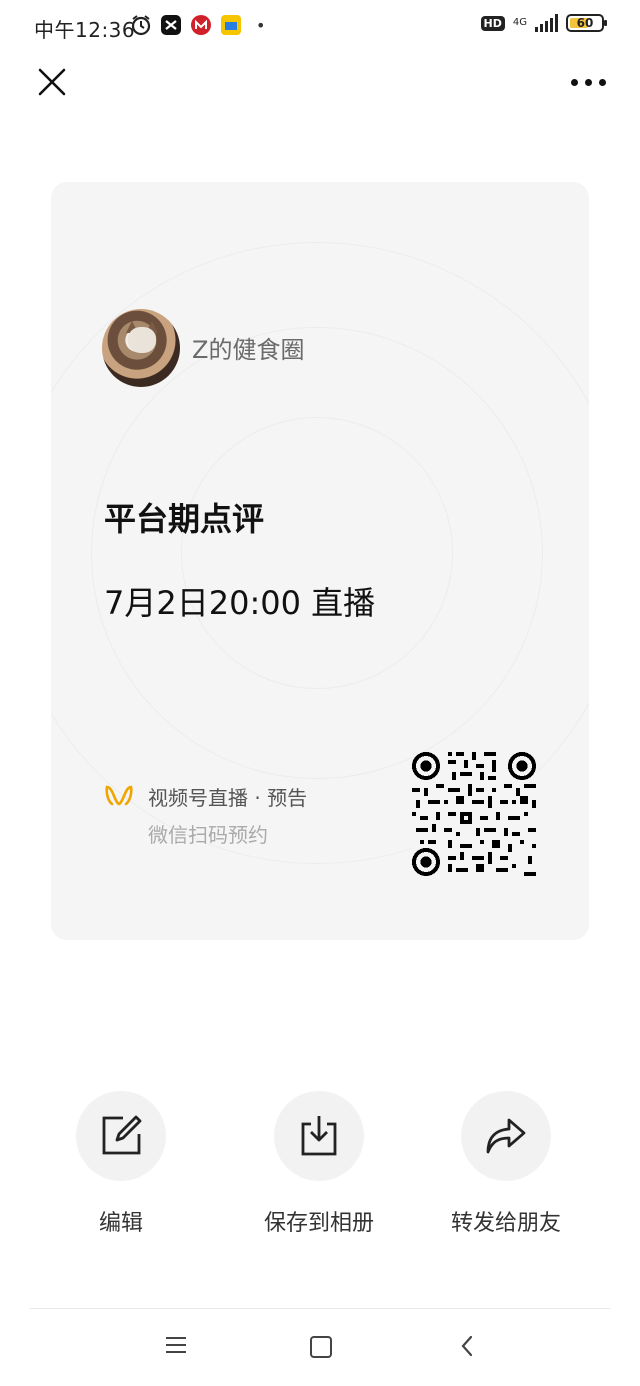 The width and height of the screenshot is (640, 1386). Describe the element at coordinates (320, 1308) in the screenshot. I see `bottom-divider` at that location.